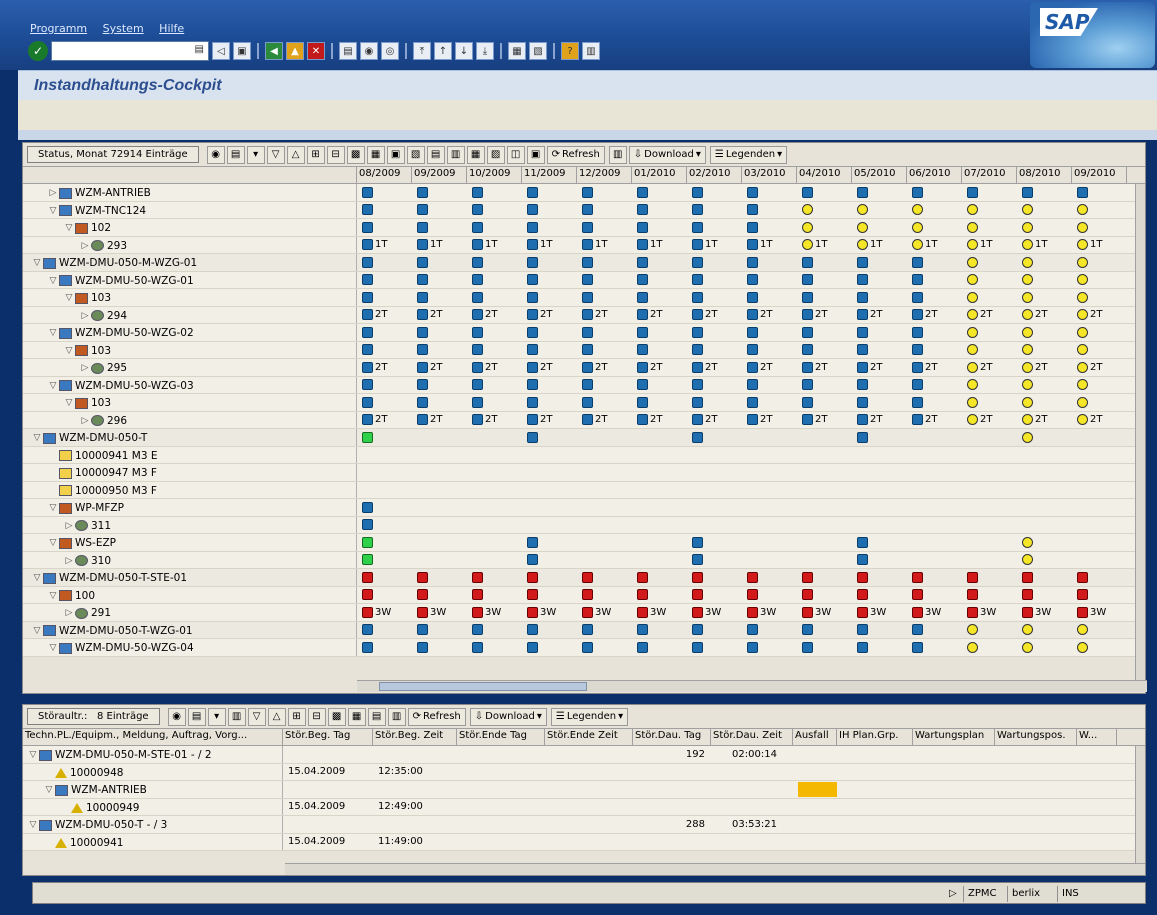 The height and width of the screenshot is (915, 1157). I want to click on month-header-cell: 06/2010, so click(934, 175).